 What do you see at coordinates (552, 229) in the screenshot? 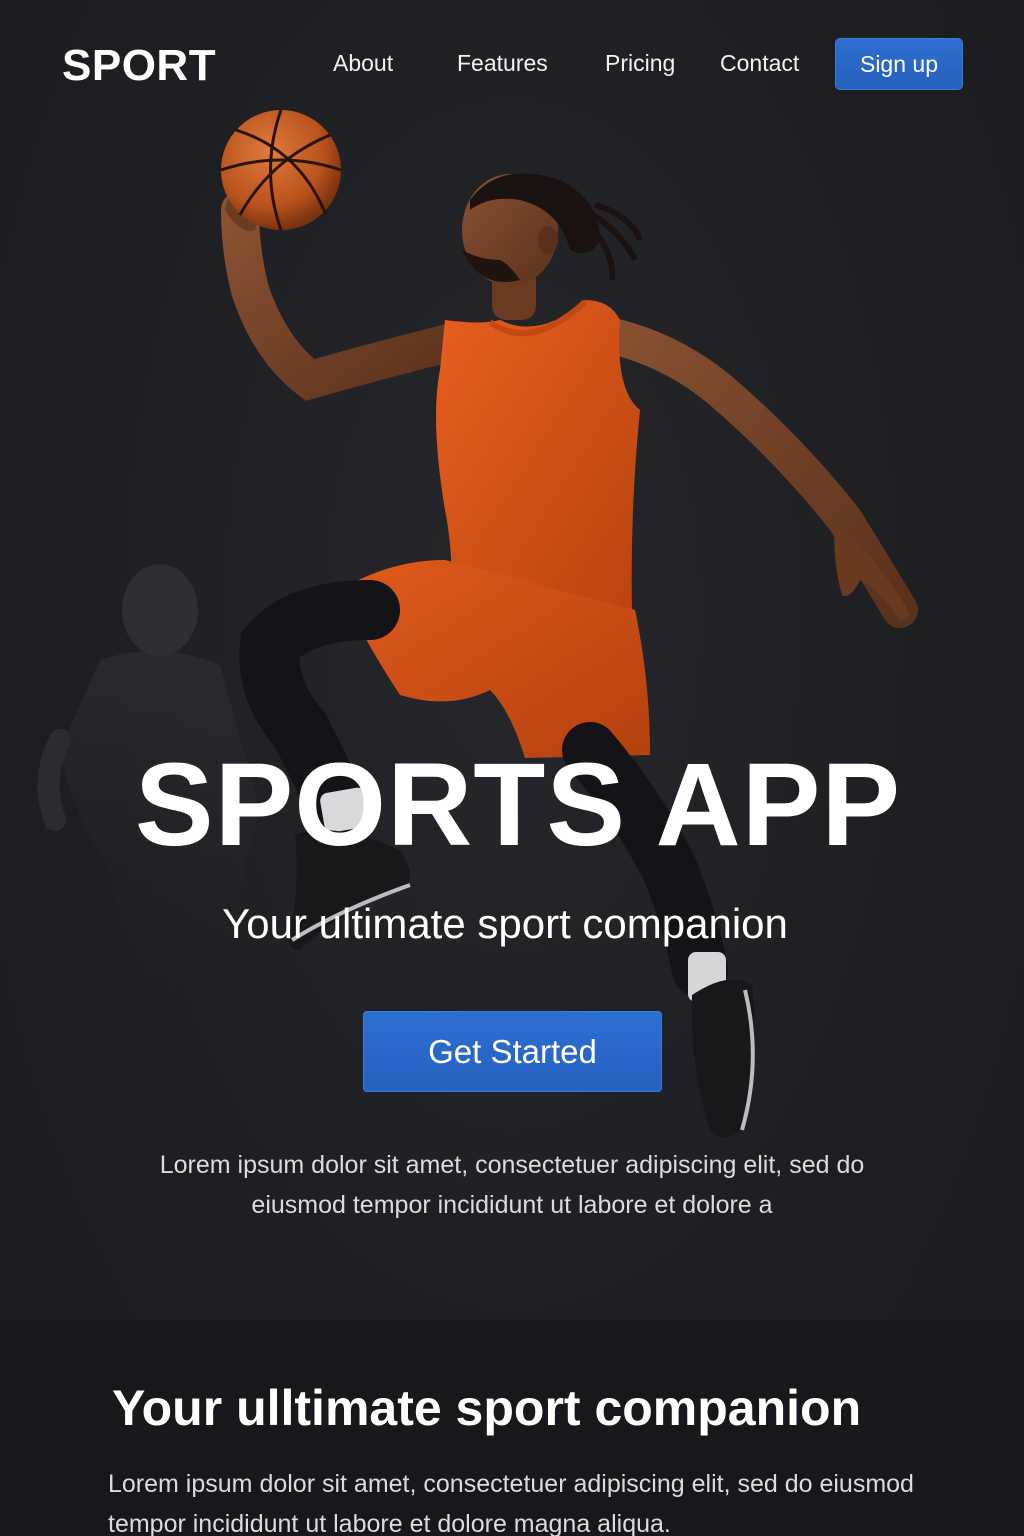
I see `player-head` at bounding box center [552, 229].